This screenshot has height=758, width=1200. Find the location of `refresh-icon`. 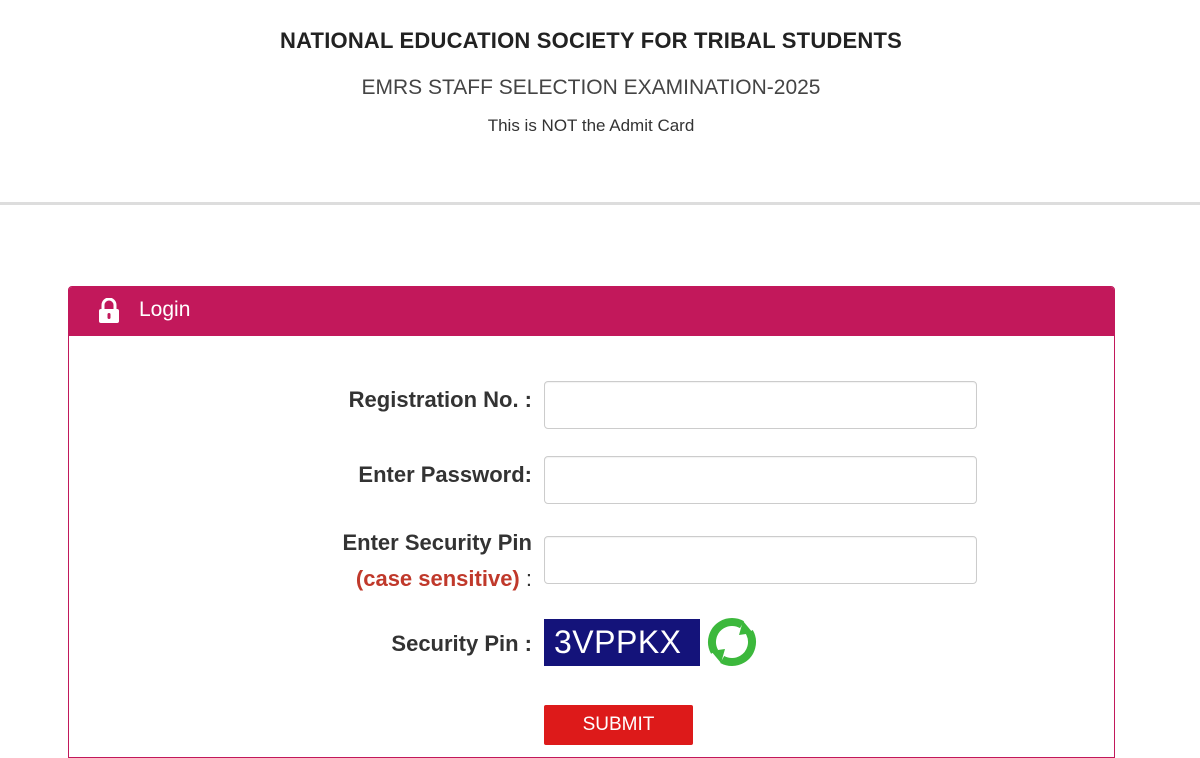

refresh-icon is located at coordinates (732, 642).